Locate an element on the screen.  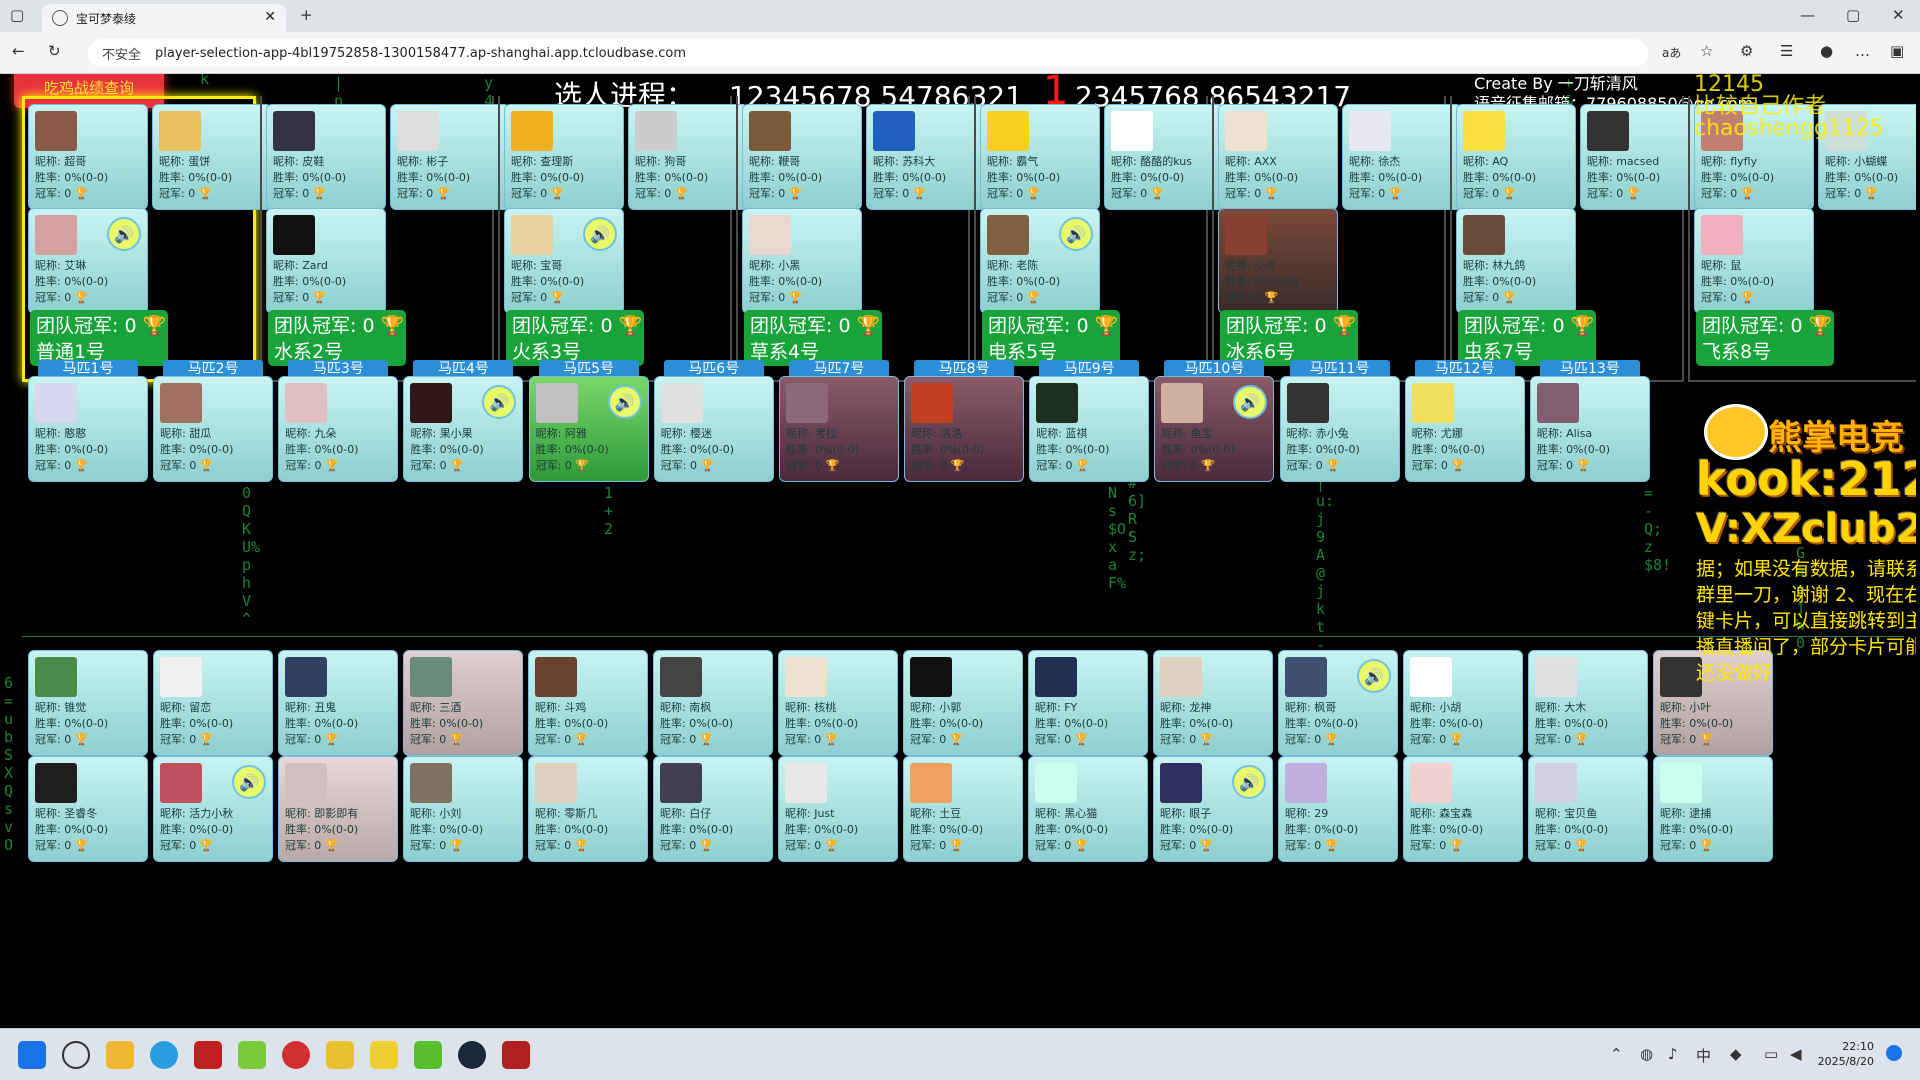
player-card: 昵称: 鞭哥 胜率: 0%(0-0) 冠军: 0 🏆 is located at coordinates (802, 157).